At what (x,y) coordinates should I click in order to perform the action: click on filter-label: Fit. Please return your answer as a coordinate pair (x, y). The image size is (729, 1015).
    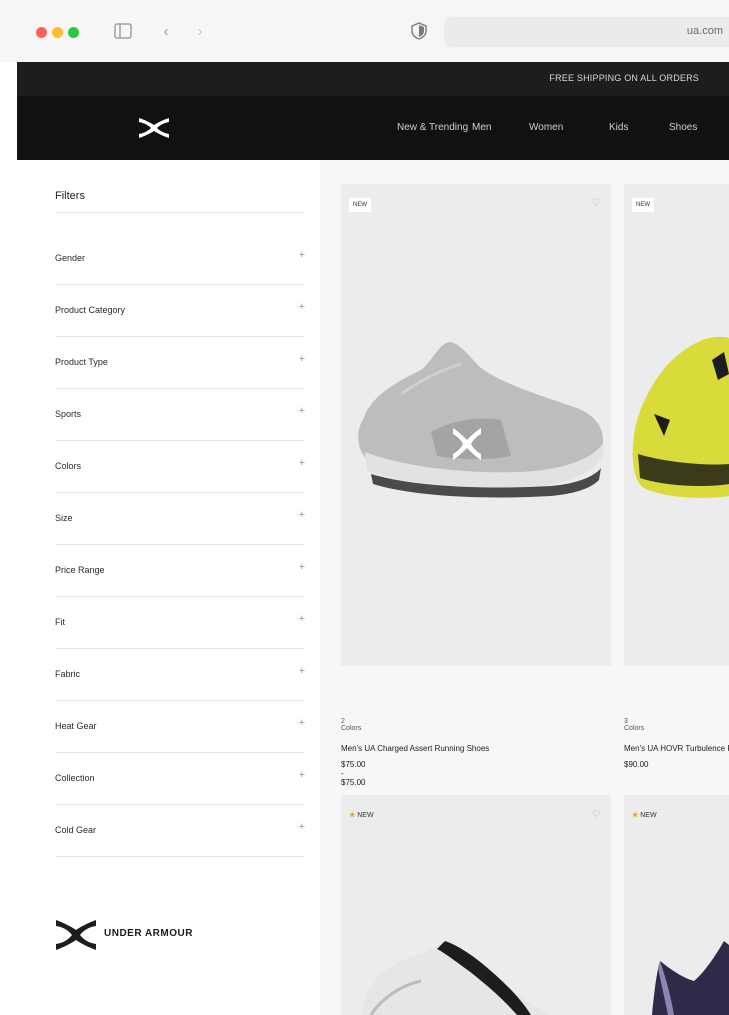
    Looking at the image, I should click on (60, 622).